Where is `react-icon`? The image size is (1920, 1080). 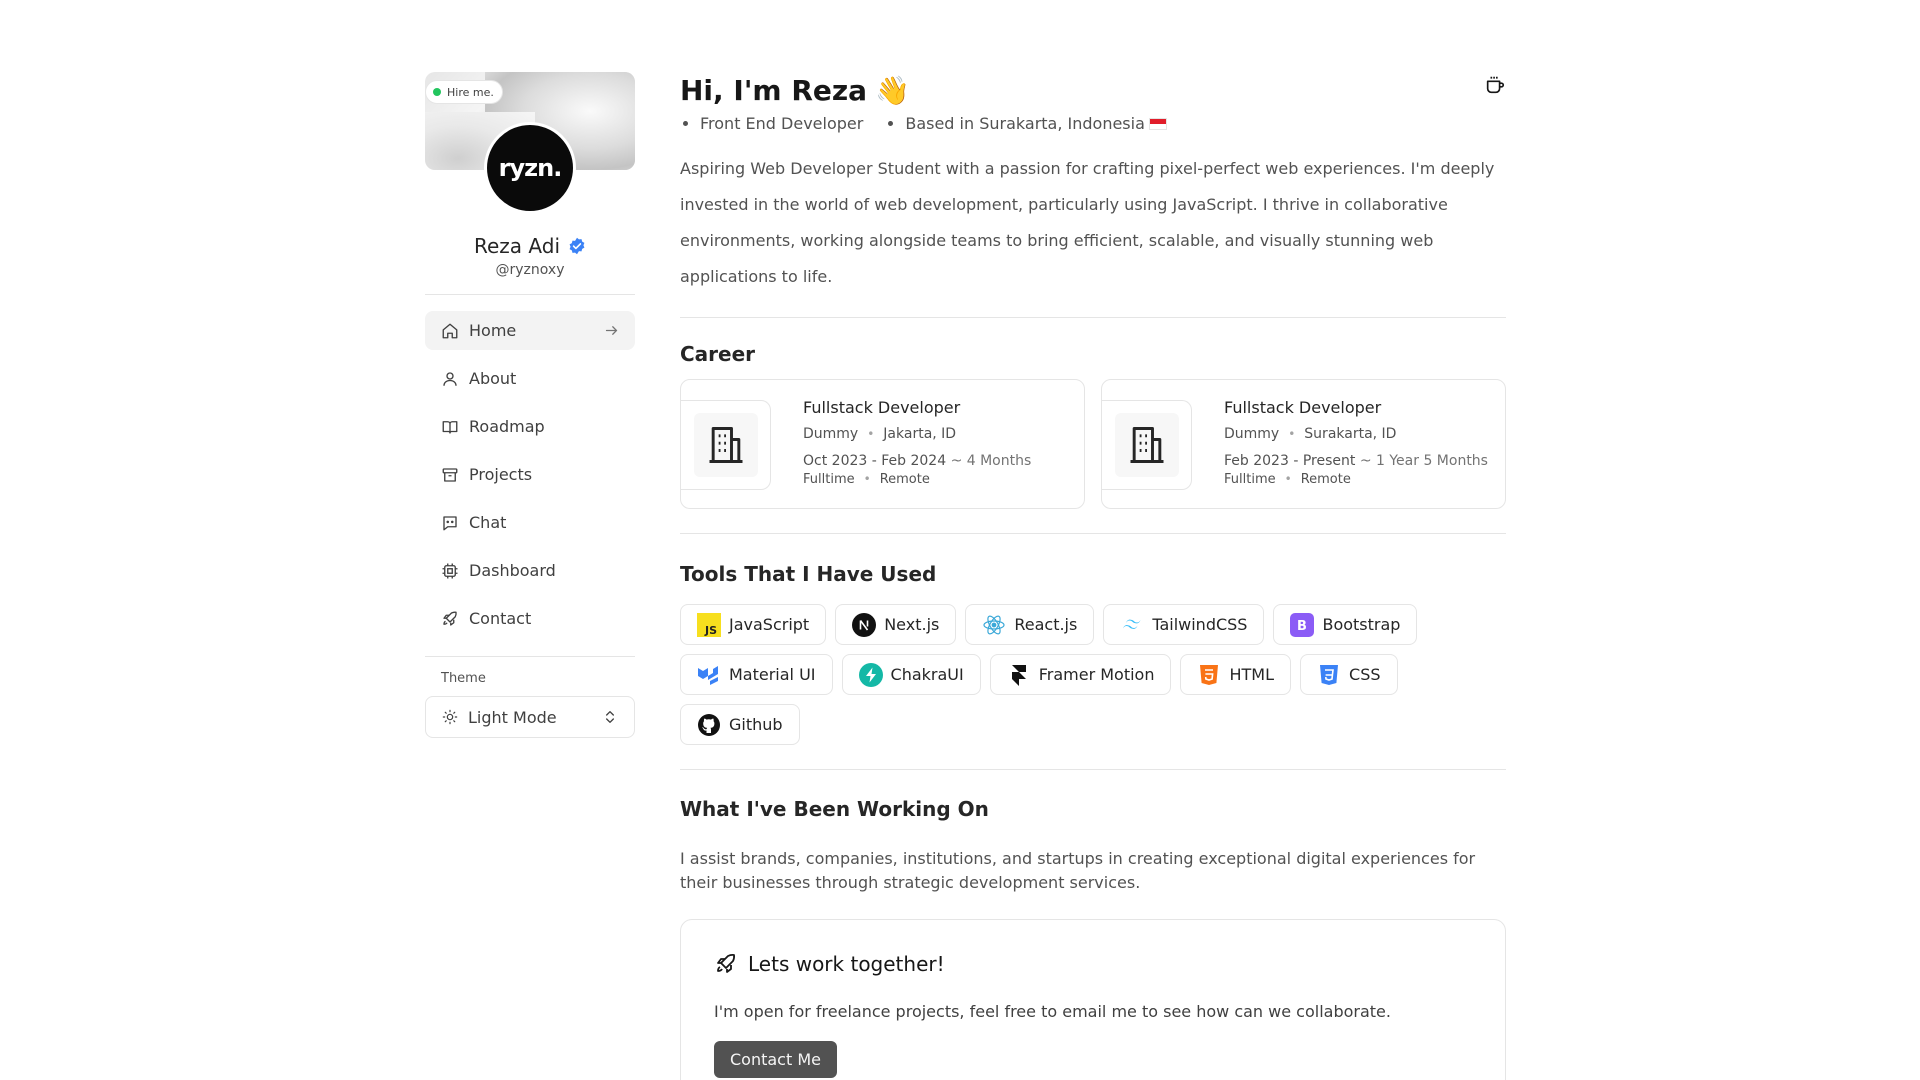
react-icon is located at coordinates (994, 625).